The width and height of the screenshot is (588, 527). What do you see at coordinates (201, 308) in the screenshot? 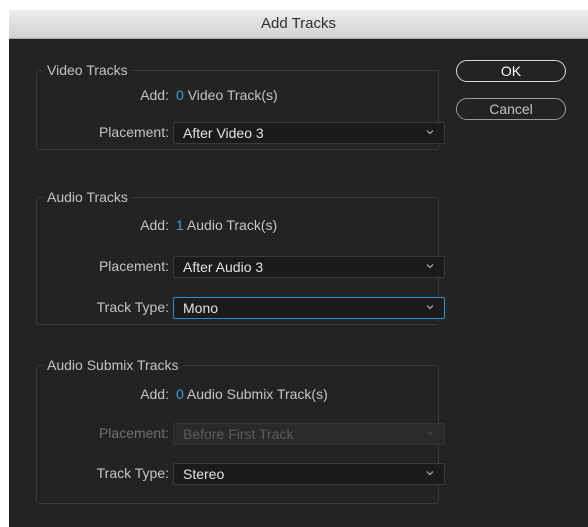
I see `audio-tracktype-value: Mono` at bounding box center [201, 308].